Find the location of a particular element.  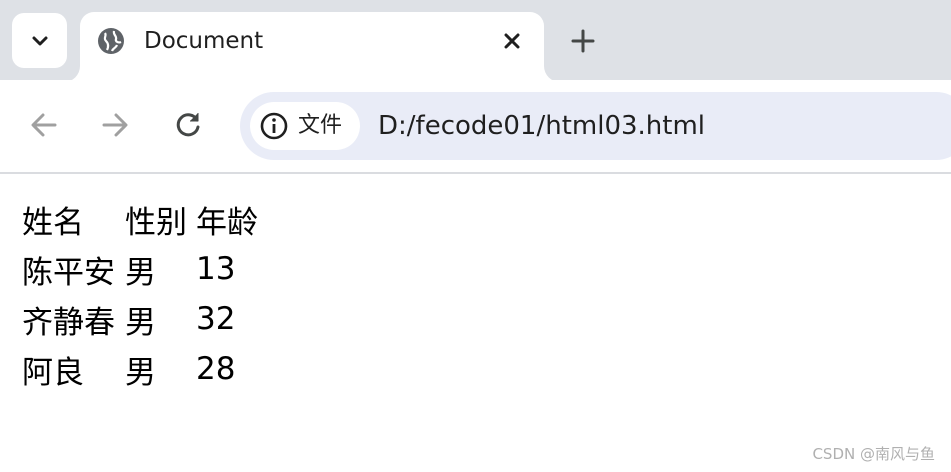

table-row: 阿良 男 28 is located at coordinates (140, 369).